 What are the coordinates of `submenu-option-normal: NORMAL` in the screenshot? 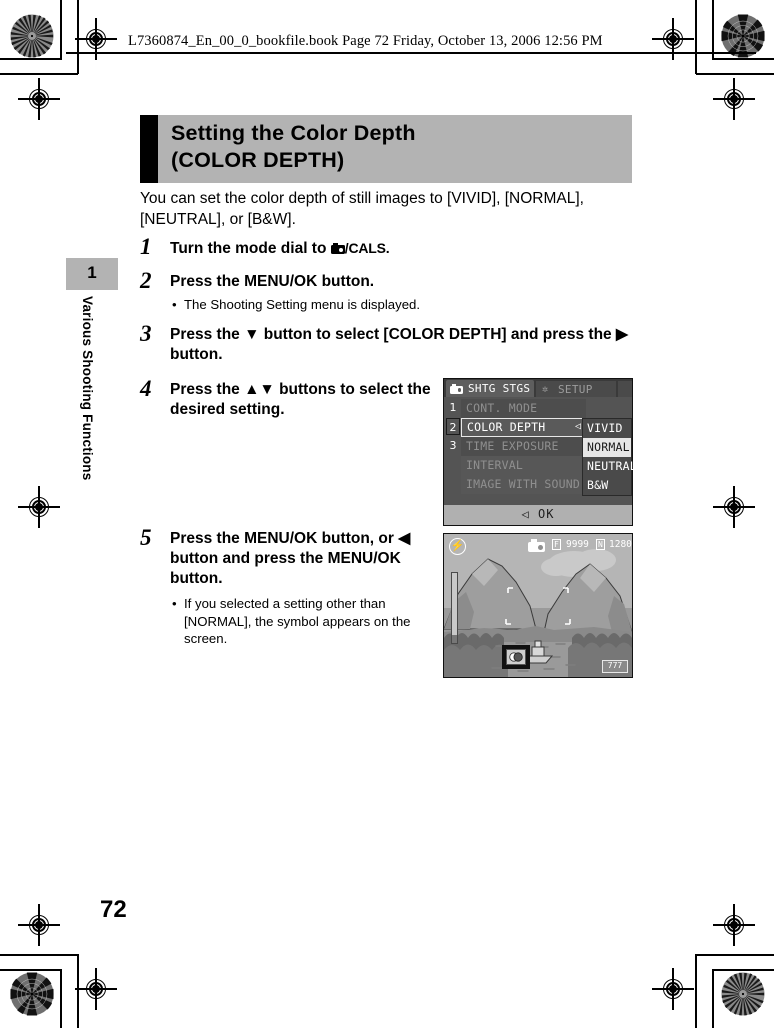 It's located at (607, 447).